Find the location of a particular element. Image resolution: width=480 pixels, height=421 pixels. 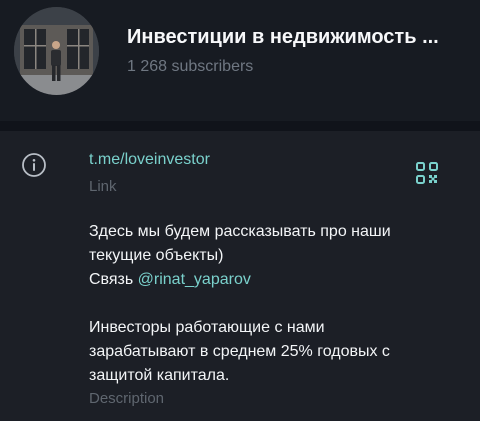

avatar-photo is located at coordinates (56, 51).